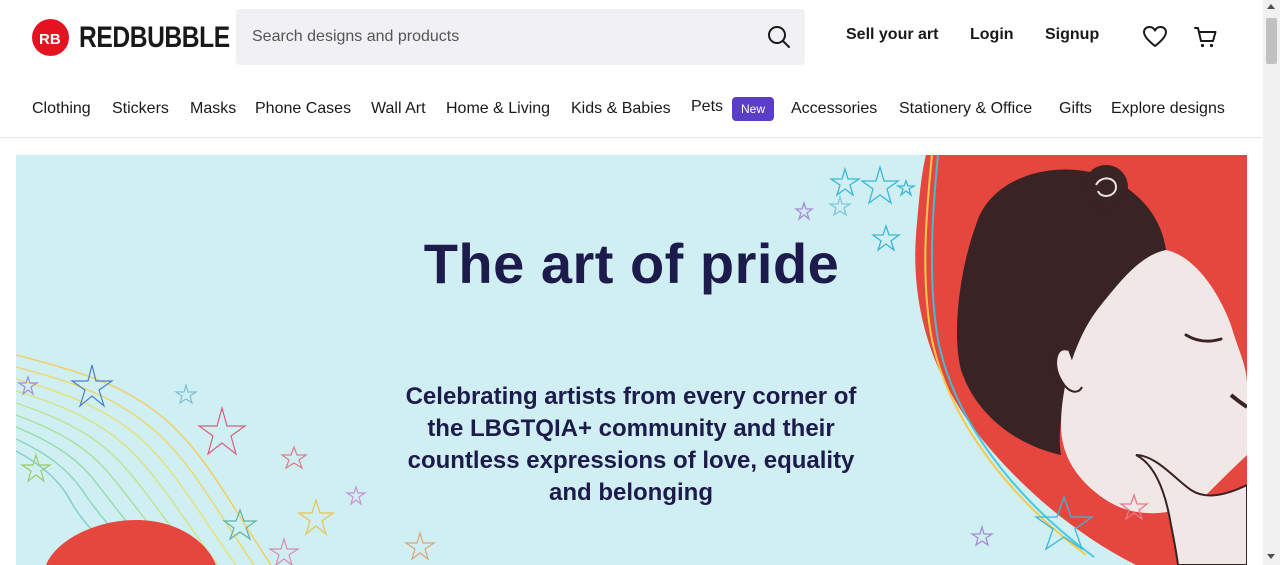 The image size is (1280, 565). I want to click on search-icon, so click(779, 37).